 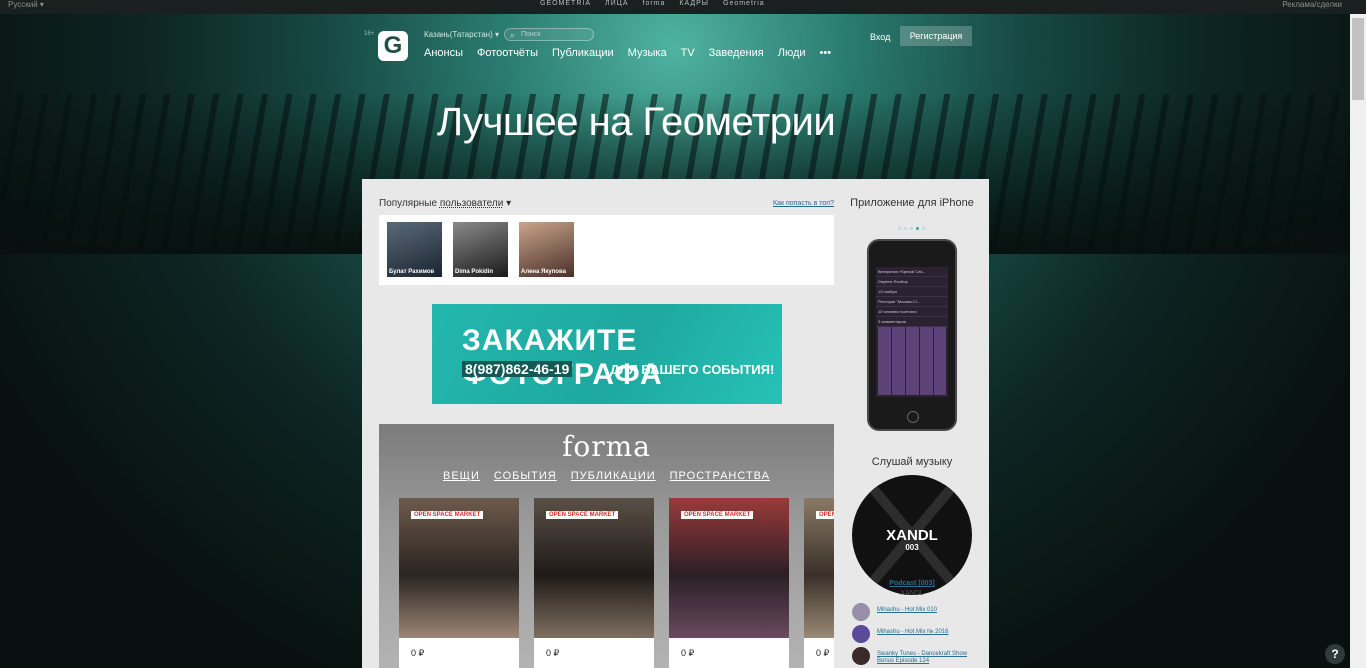 What do you see at coordinates (825, 515) in the screenshot?
I see `card-tag: OPEN` at bounding box center [825, 515].